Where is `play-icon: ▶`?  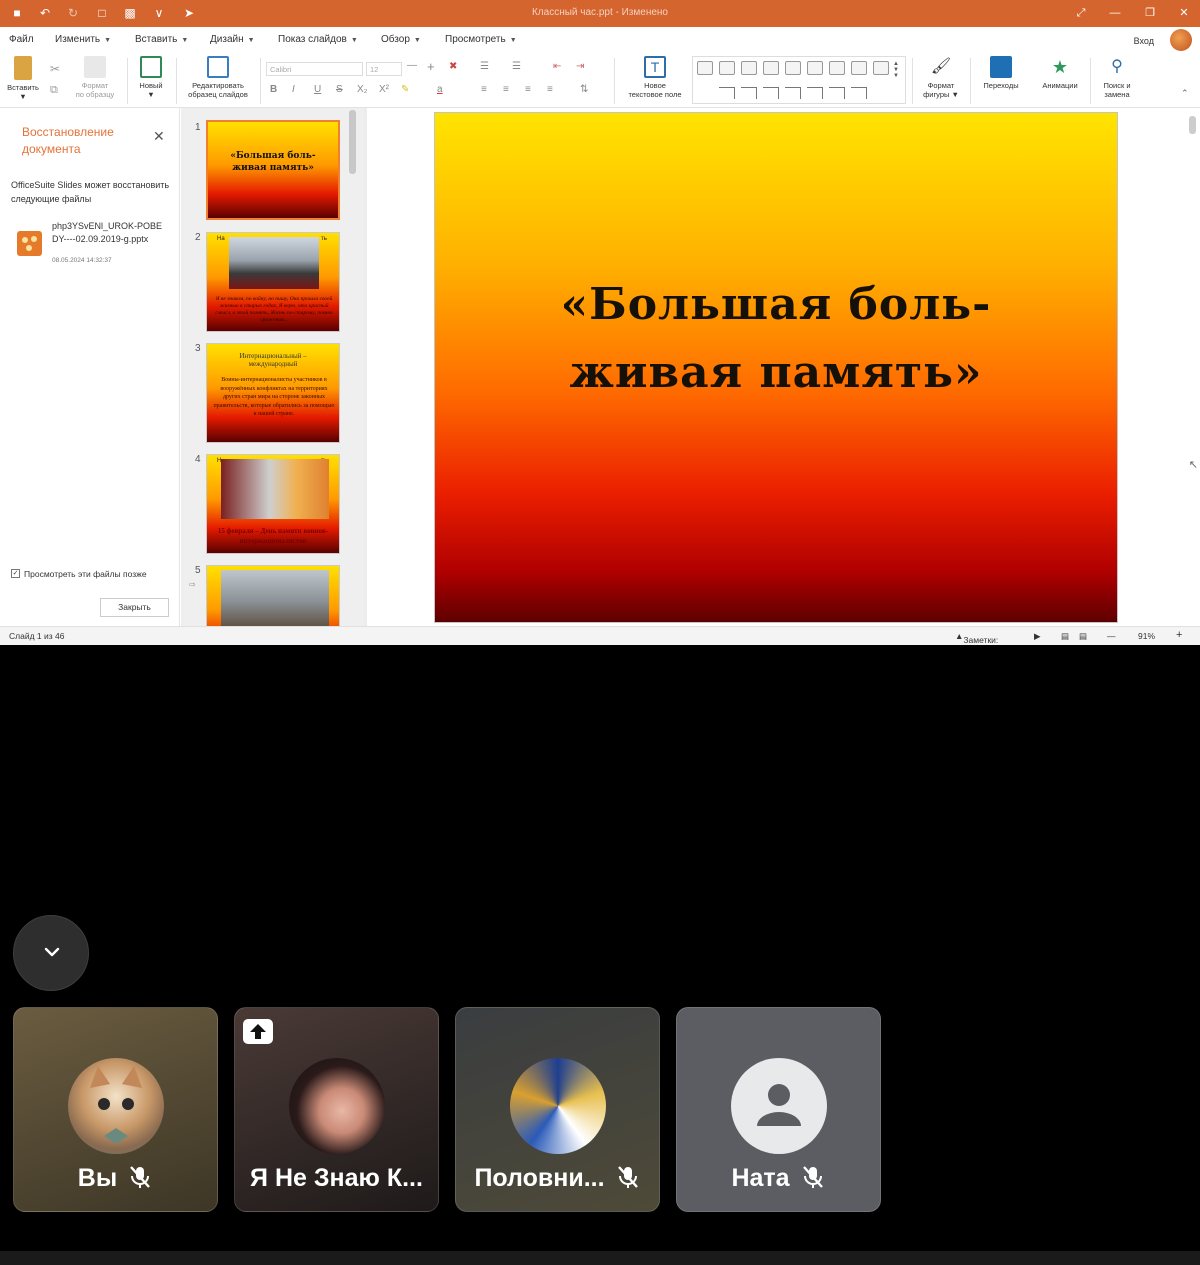
play-icon: ▶ is located at coordinates (1037, 636).